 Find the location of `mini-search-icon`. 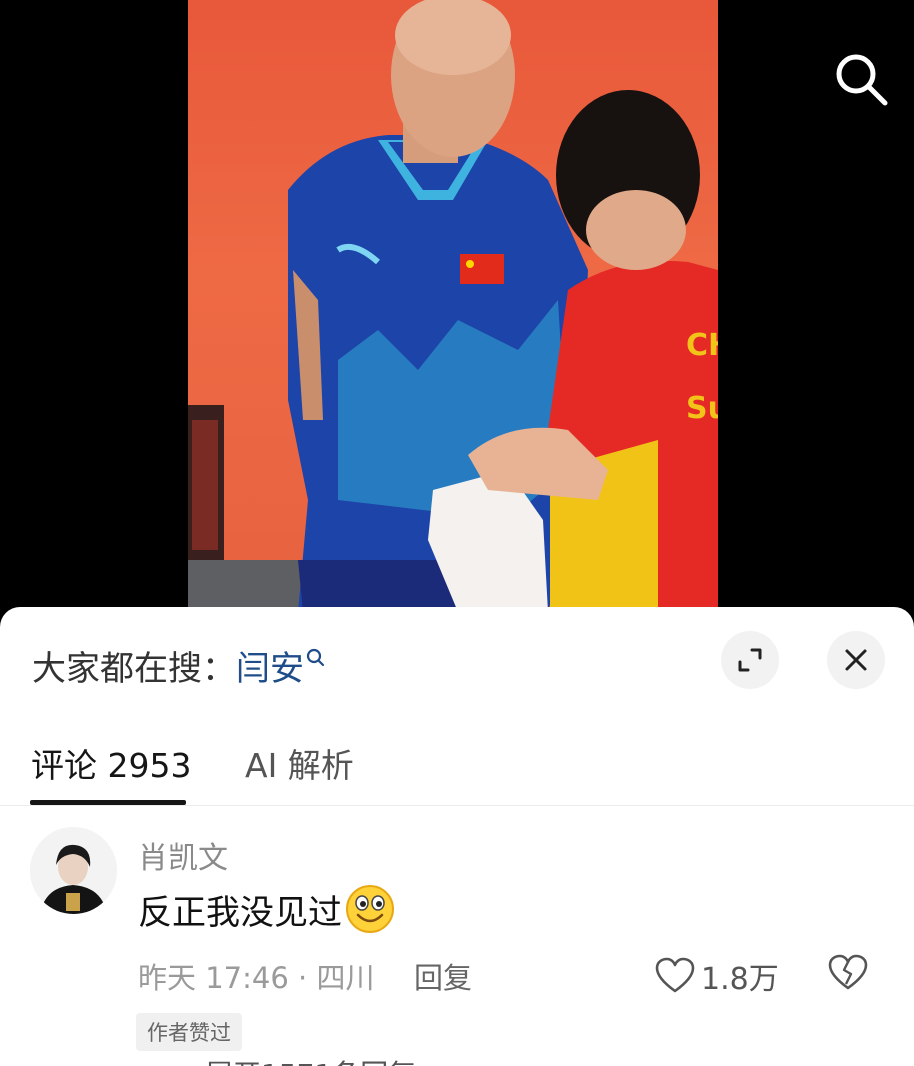

mini-search-icon is located at coordinates (315, 657).